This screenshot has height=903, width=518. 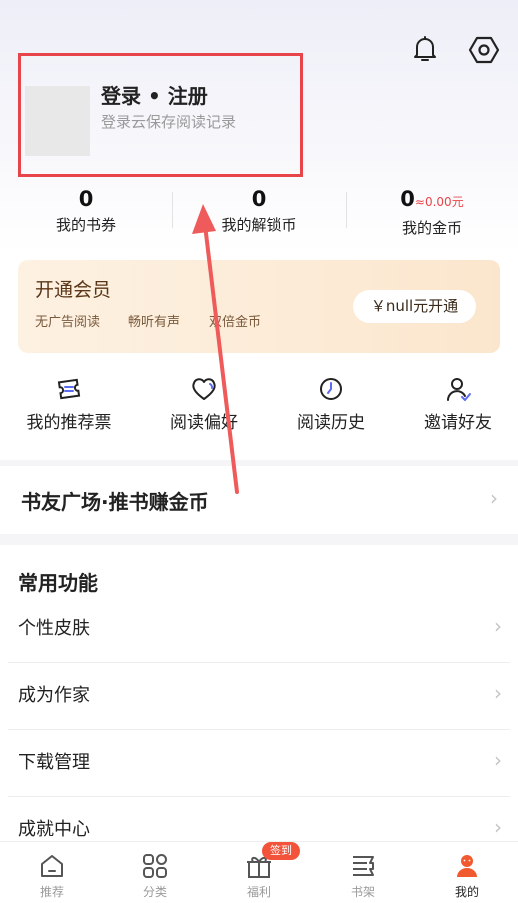 I want to click on vip-feature: 双倍金币, so click(x=235, y=322).